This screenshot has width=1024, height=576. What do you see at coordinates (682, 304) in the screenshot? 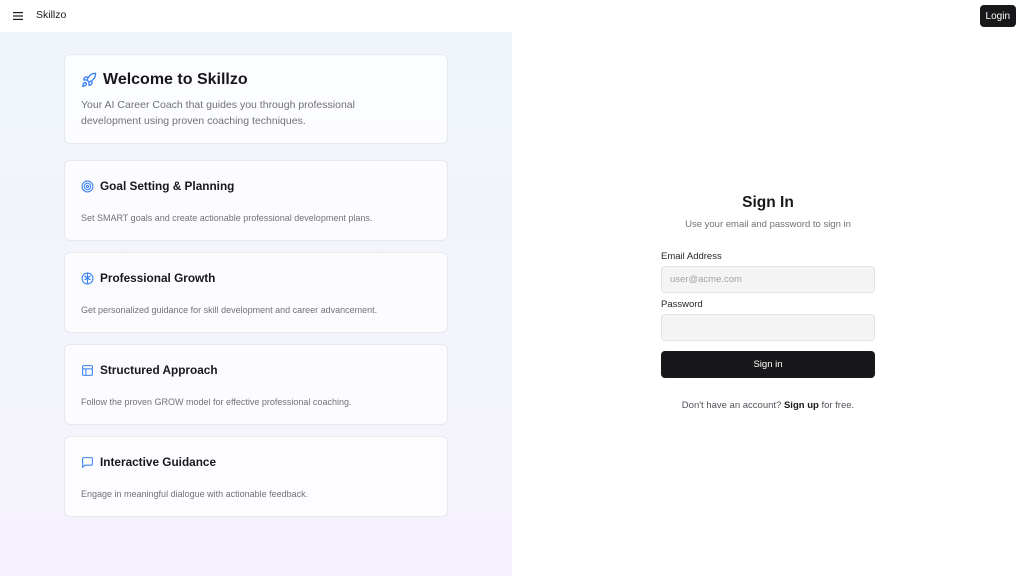
I see `password-label: Password` at bounding box center [682, 304].